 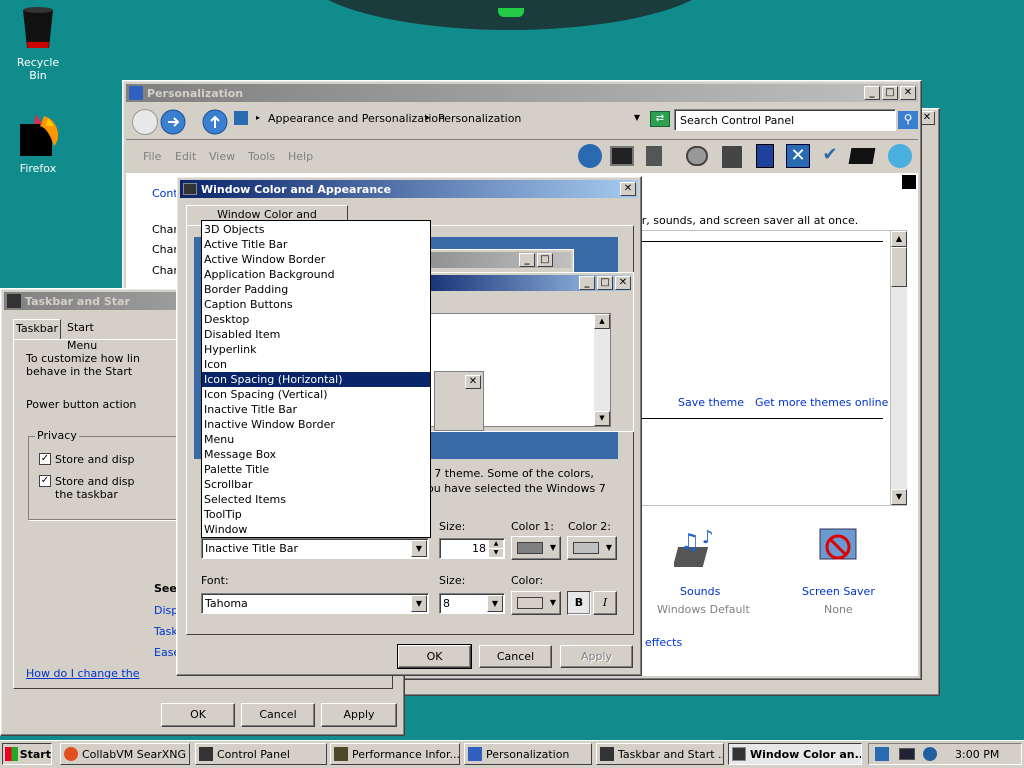 I want to click on scroll-thumb, so click(x=899, y=267).